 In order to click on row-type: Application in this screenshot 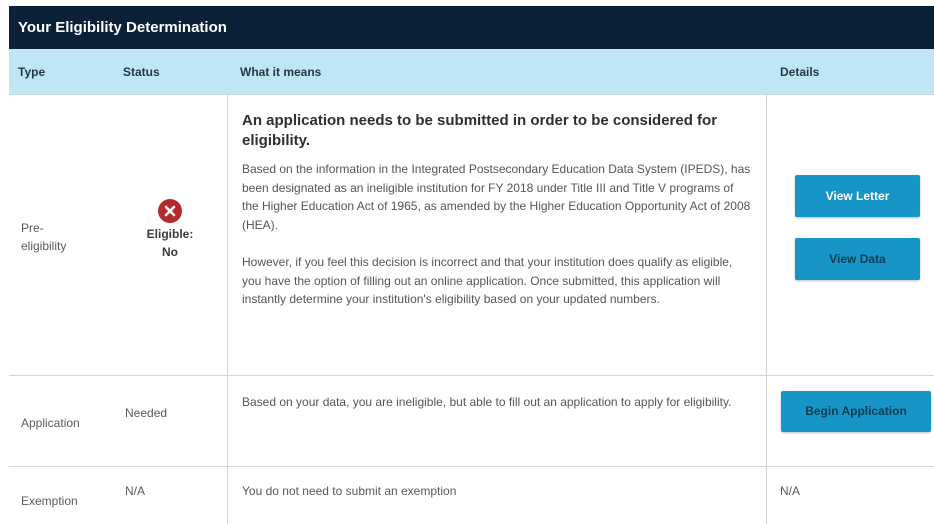, I will do `click(50, 423)`.